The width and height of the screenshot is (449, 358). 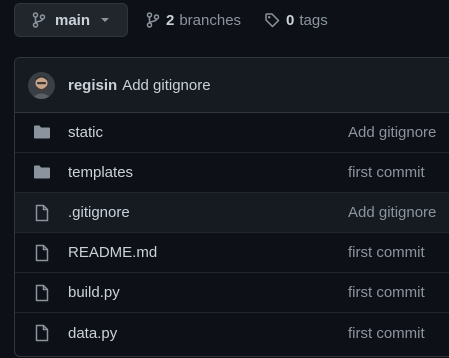 What do you see at coordinates (105, 20) in the screenshot?
I see `caret-down-icon` at bounding box center [105, 20].